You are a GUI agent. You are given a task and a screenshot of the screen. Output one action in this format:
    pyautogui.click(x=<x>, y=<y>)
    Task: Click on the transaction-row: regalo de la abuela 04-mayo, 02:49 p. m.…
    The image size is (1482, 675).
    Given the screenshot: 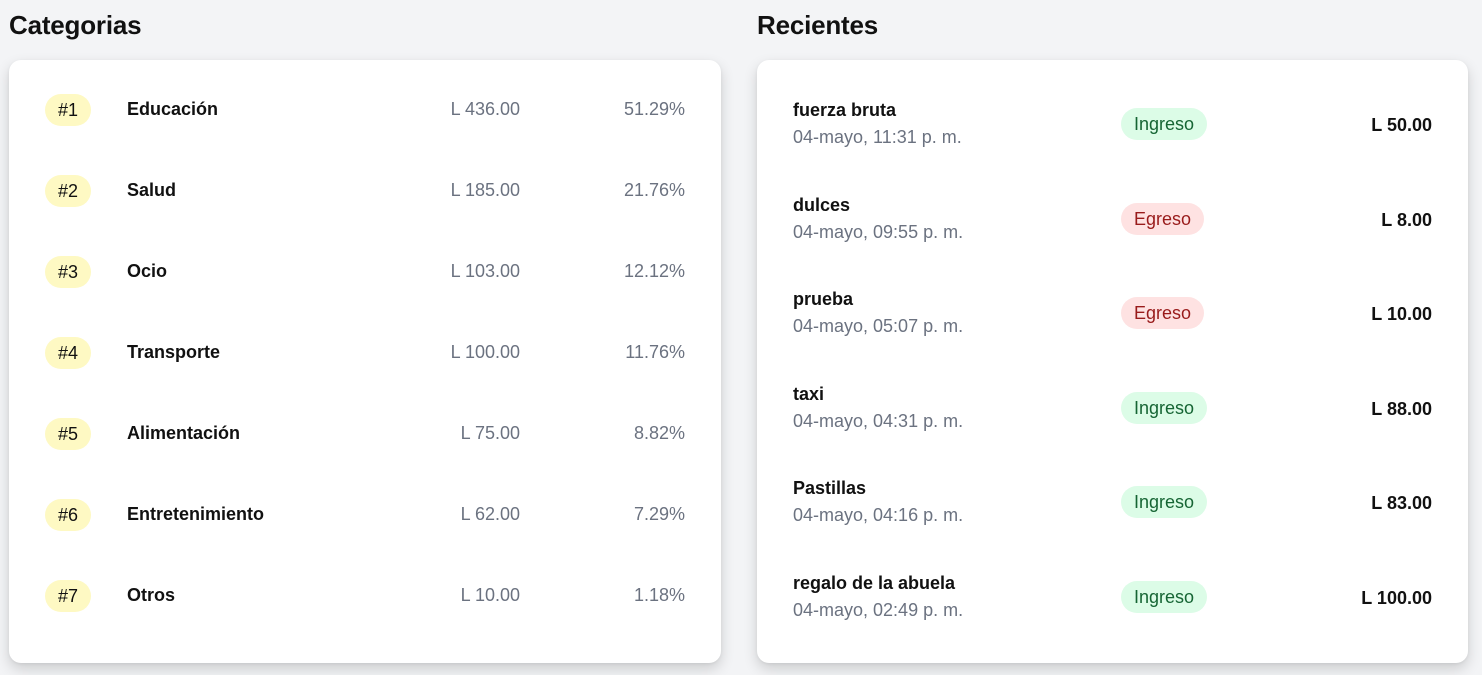 What is the action you would take?
    pyautogui.click(x=1112, y=601)
    